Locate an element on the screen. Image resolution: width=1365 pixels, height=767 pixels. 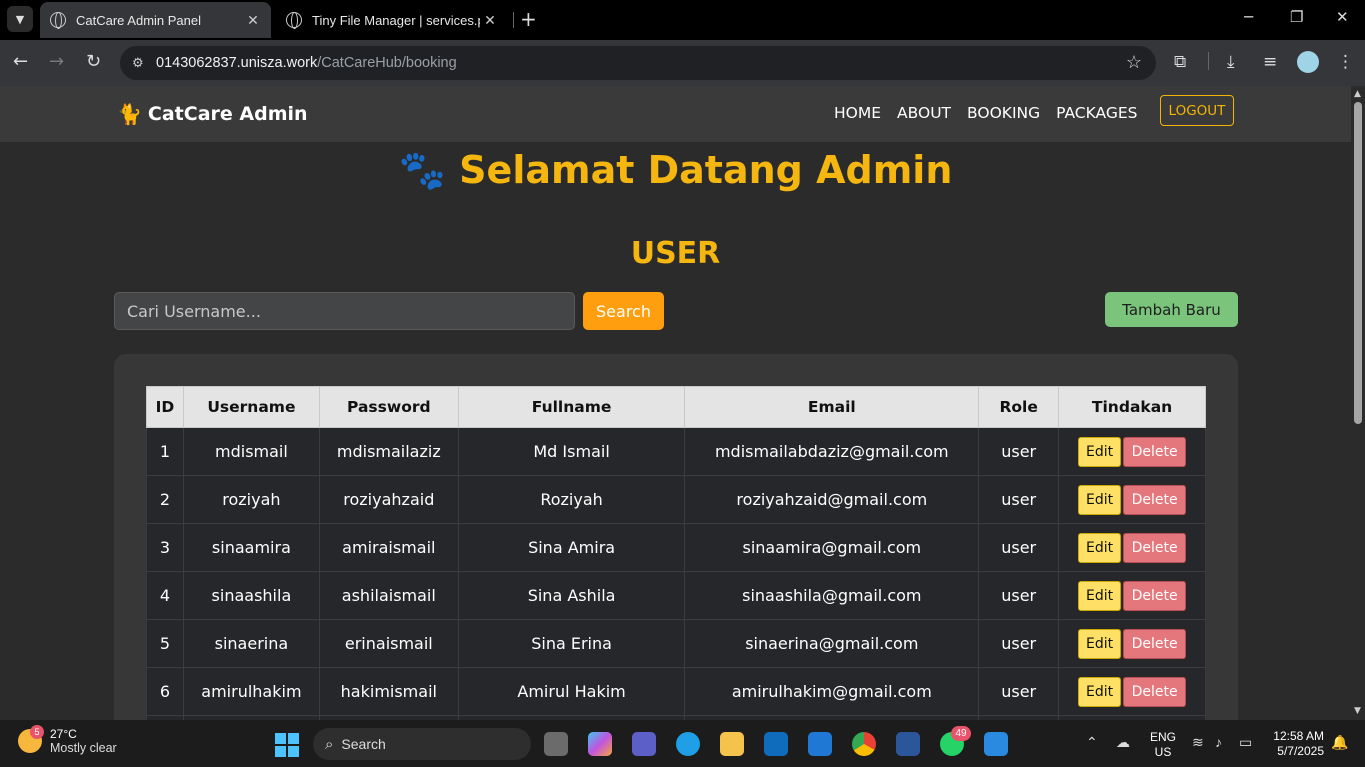
header-password: Password is located at coordinates (388, 407).